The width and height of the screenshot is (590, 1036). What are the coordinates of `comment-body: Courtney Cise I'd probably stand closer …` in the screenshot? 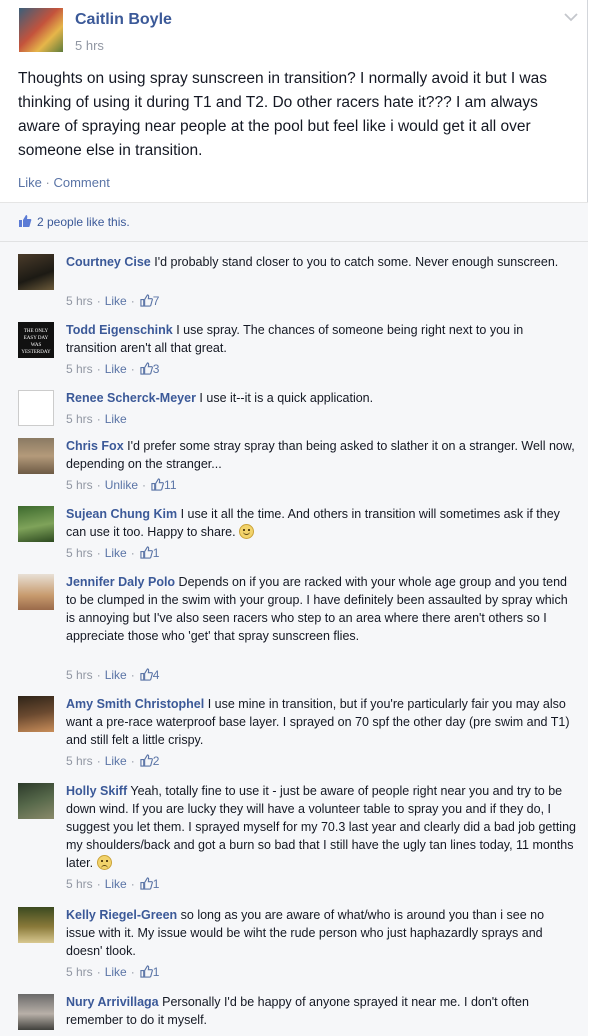 It's located at (321, 262).